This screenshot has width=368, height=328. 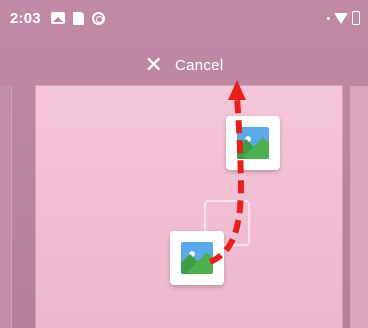 I want to click on gallery-notification-icon, so click(x=57, y=18).